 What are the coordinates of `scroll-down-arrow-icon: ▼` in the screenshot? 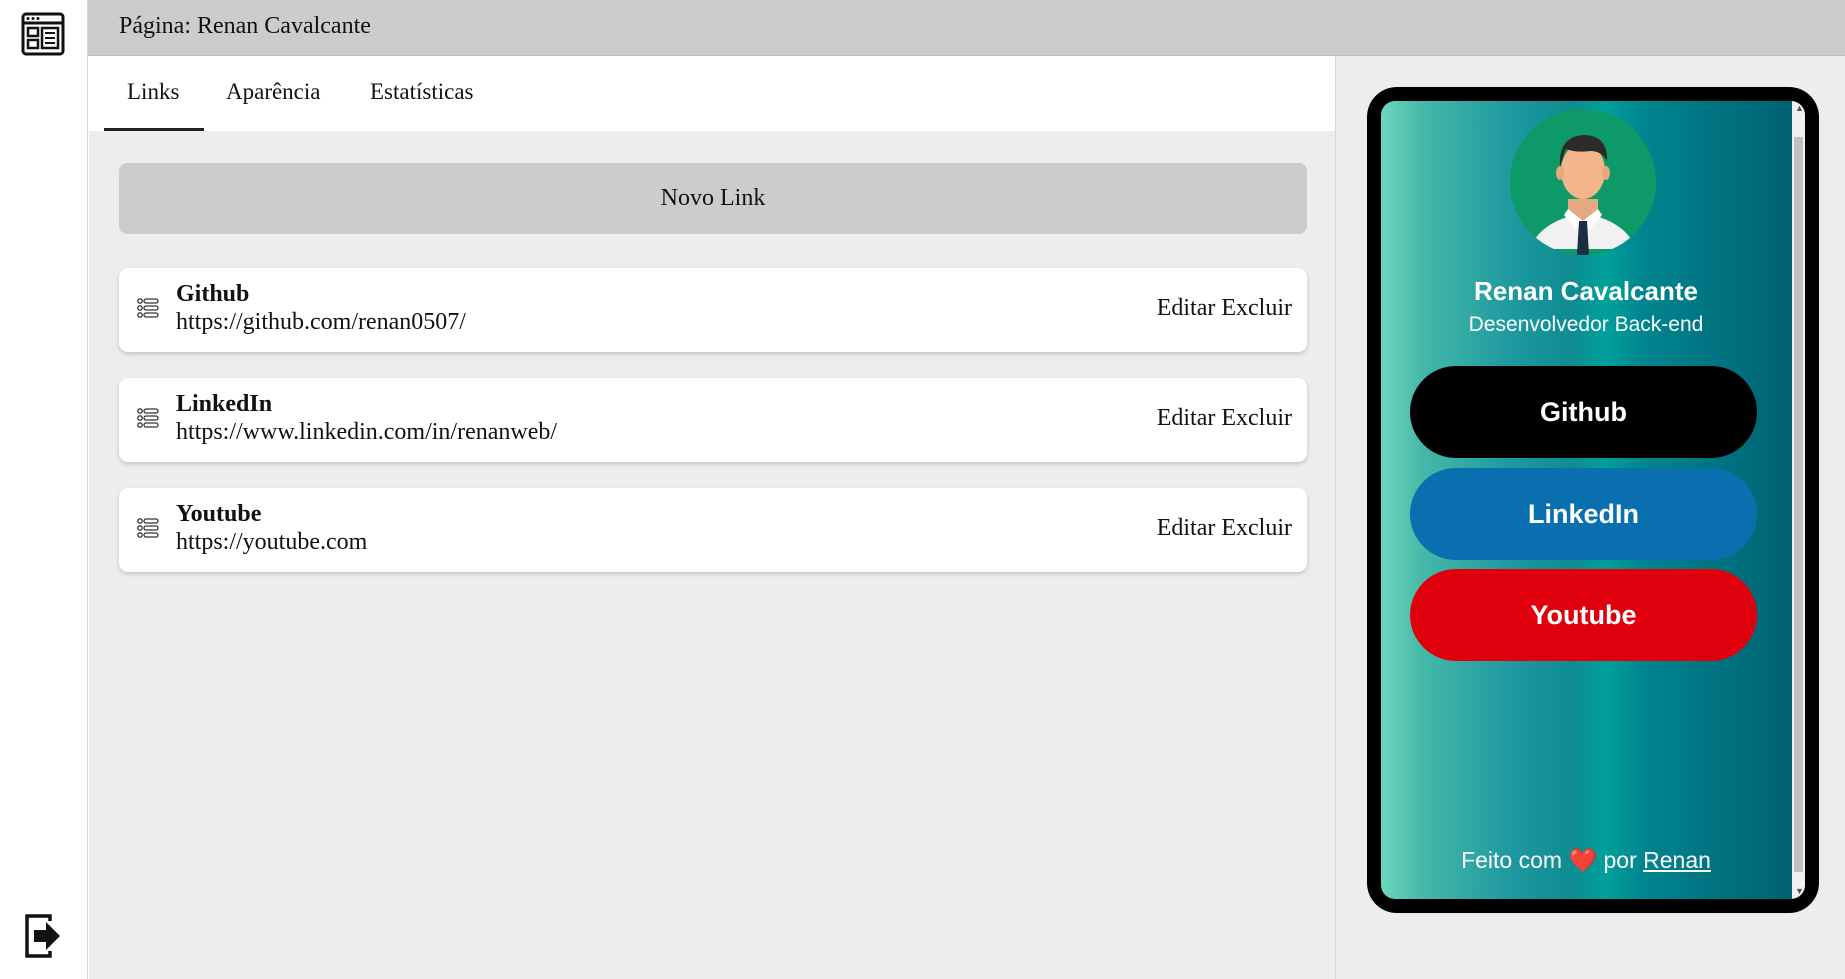 It's located at (1799, 891).